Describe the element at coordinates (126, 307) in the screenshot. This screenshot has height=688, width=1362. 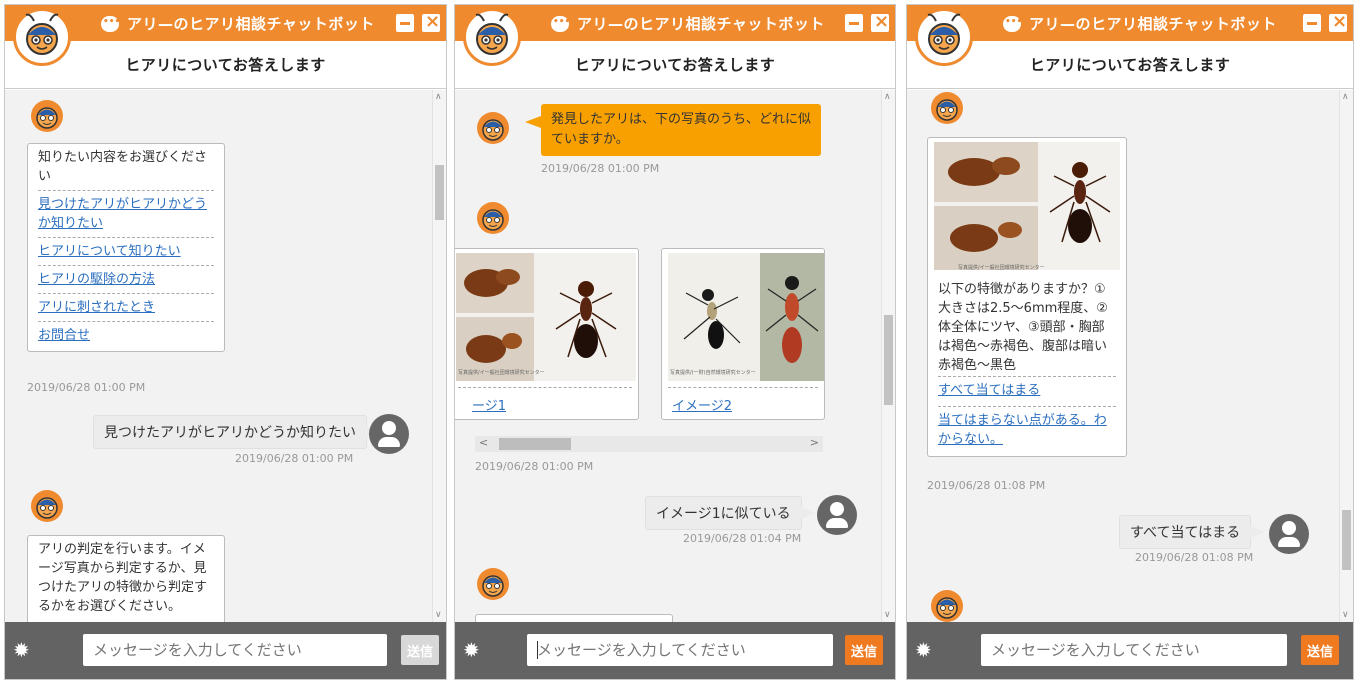
I see `menu-option-stung: アリに刺されたとき` at that location.